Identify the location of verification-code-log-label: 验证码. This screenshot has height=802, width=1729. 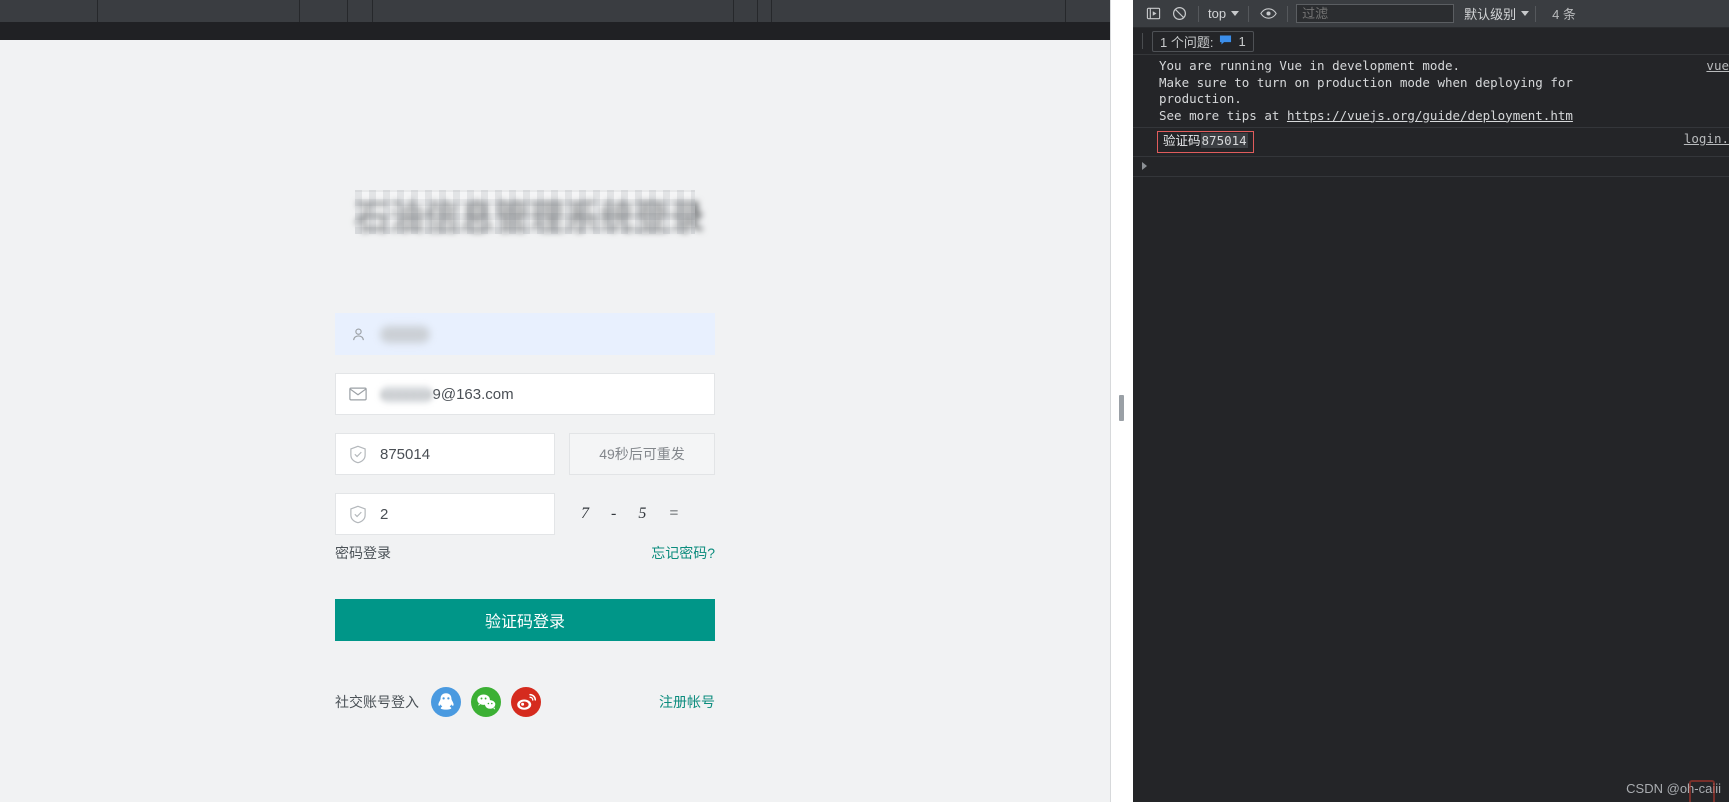
(1182, 140).